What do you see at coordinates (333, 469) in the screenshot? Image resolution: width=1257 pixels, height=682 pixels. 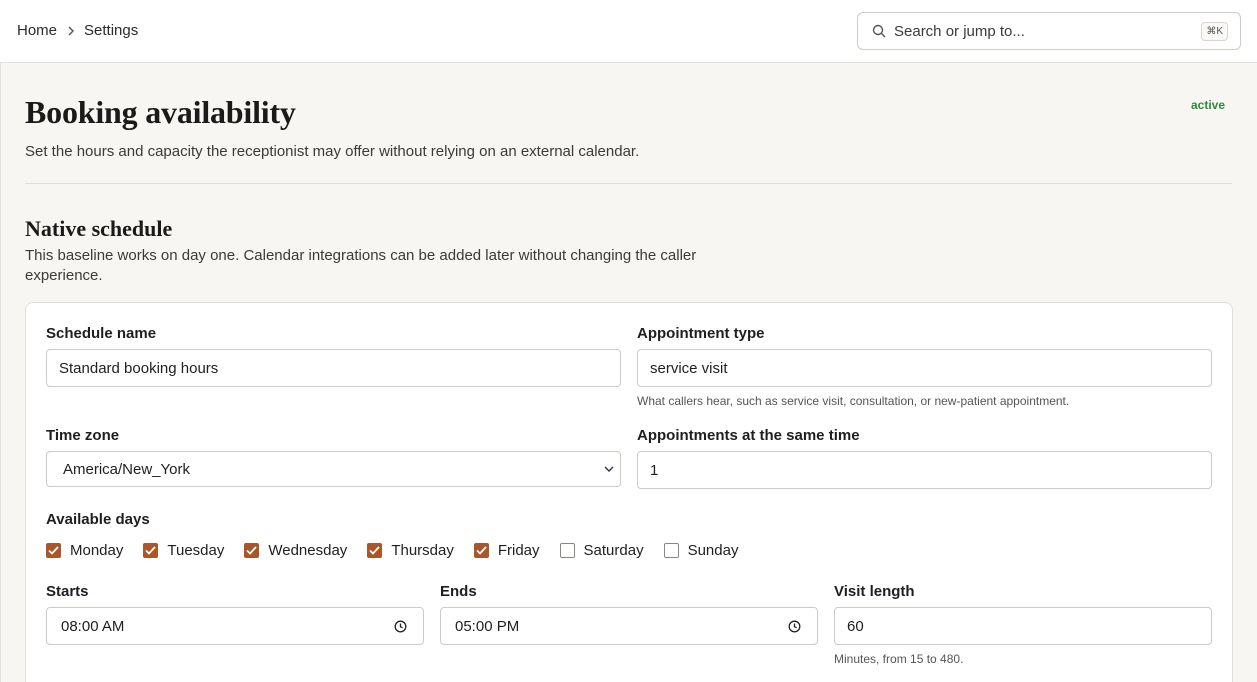 I see `time-zone-select: America/New_York` at bounding box center [333, 469].